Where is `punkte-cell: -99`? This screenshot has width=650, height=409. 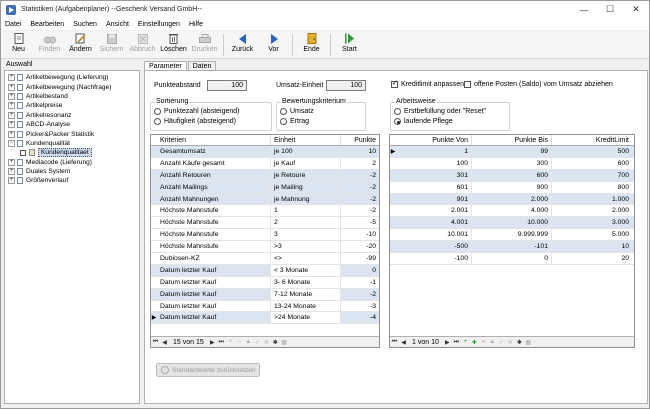 punkte-cell: -99 is located at coordinates (360, 258).